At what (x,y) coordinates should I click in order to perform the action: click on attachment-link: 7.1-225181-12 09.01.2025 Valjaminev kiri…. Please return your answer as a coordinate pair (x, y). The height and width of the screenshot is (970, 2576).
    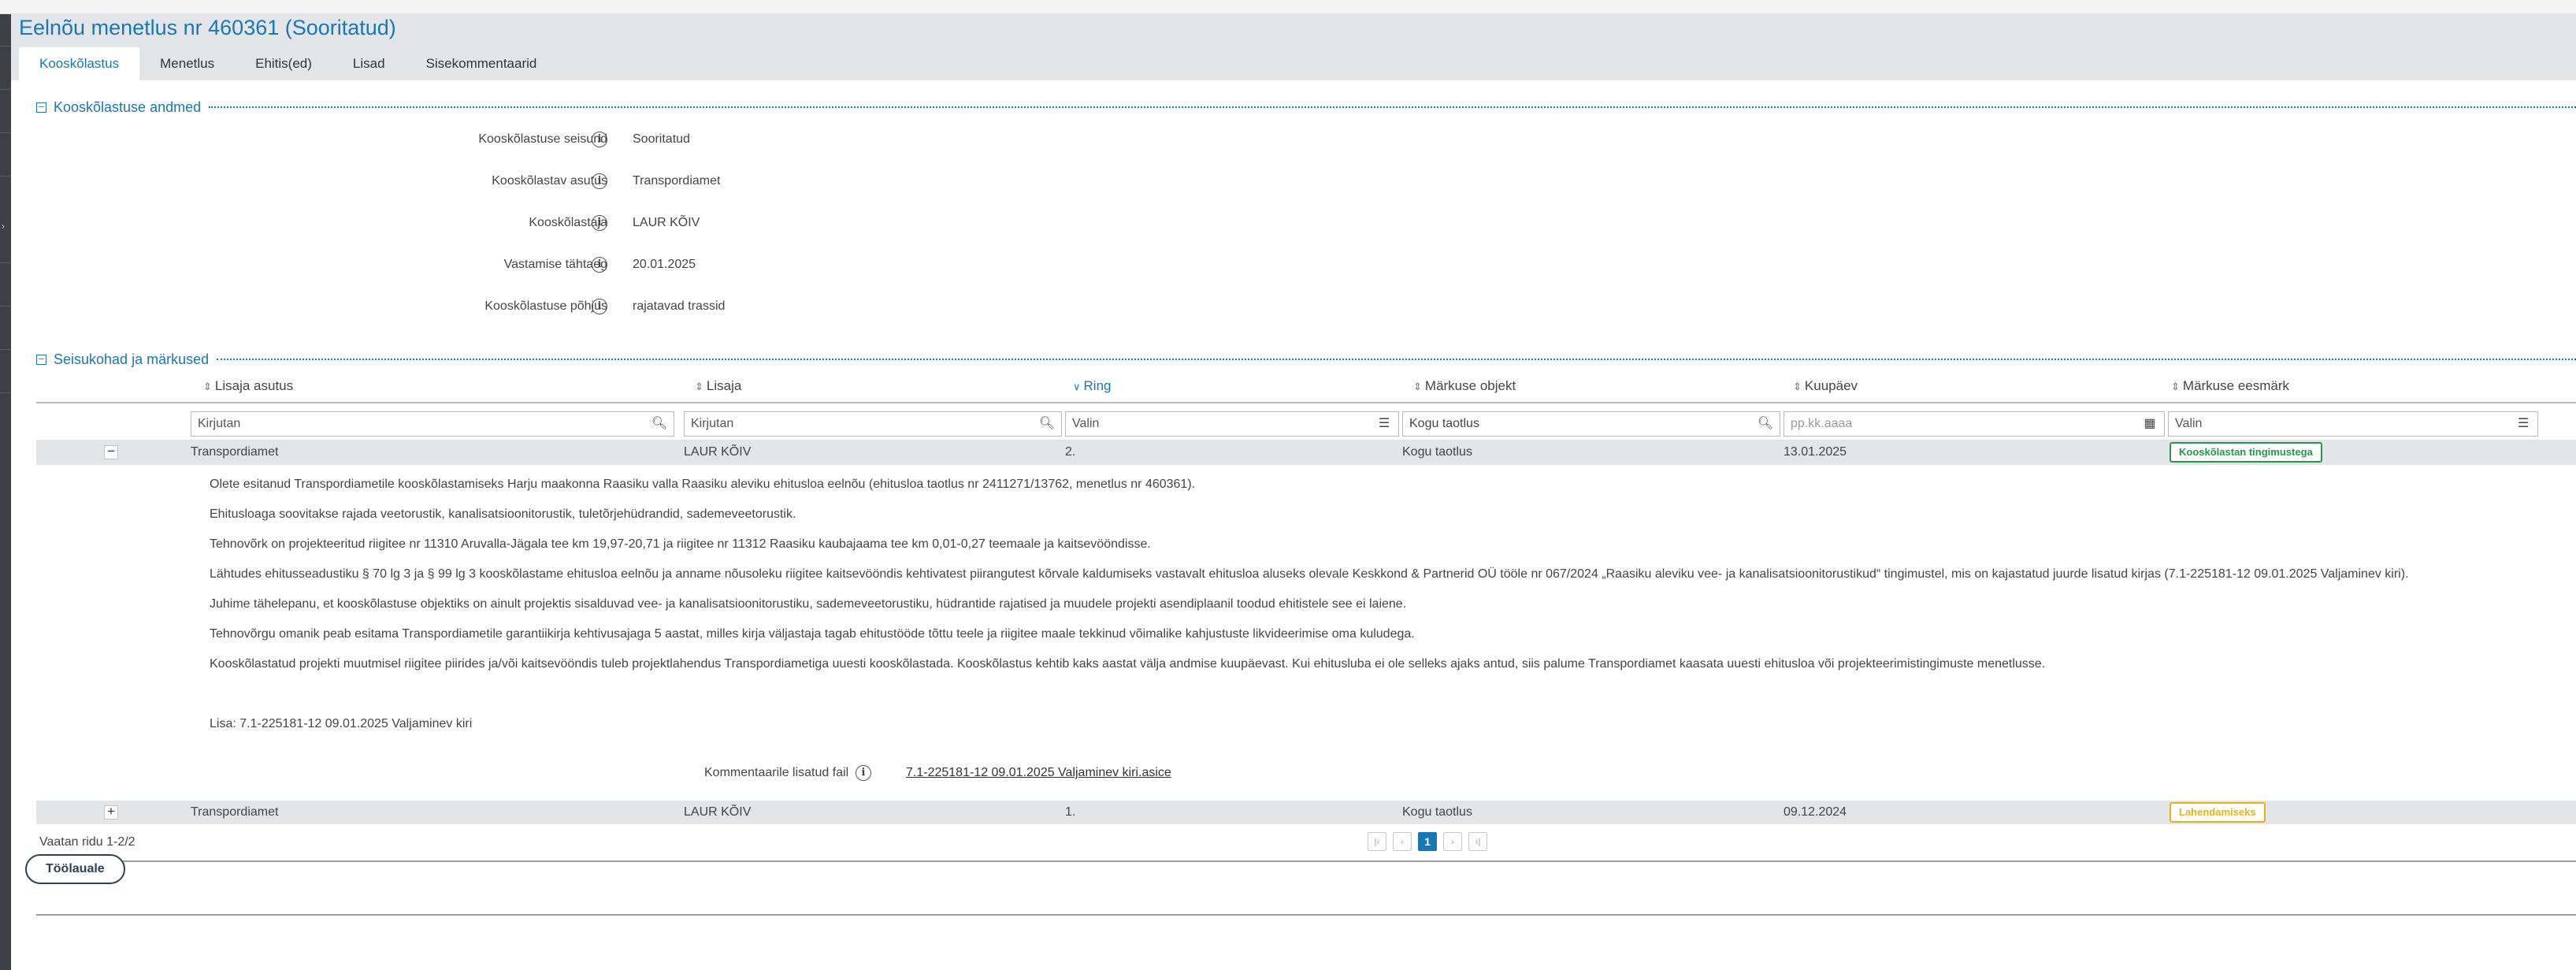
    Looking at the image, I should click on (1038, 773).